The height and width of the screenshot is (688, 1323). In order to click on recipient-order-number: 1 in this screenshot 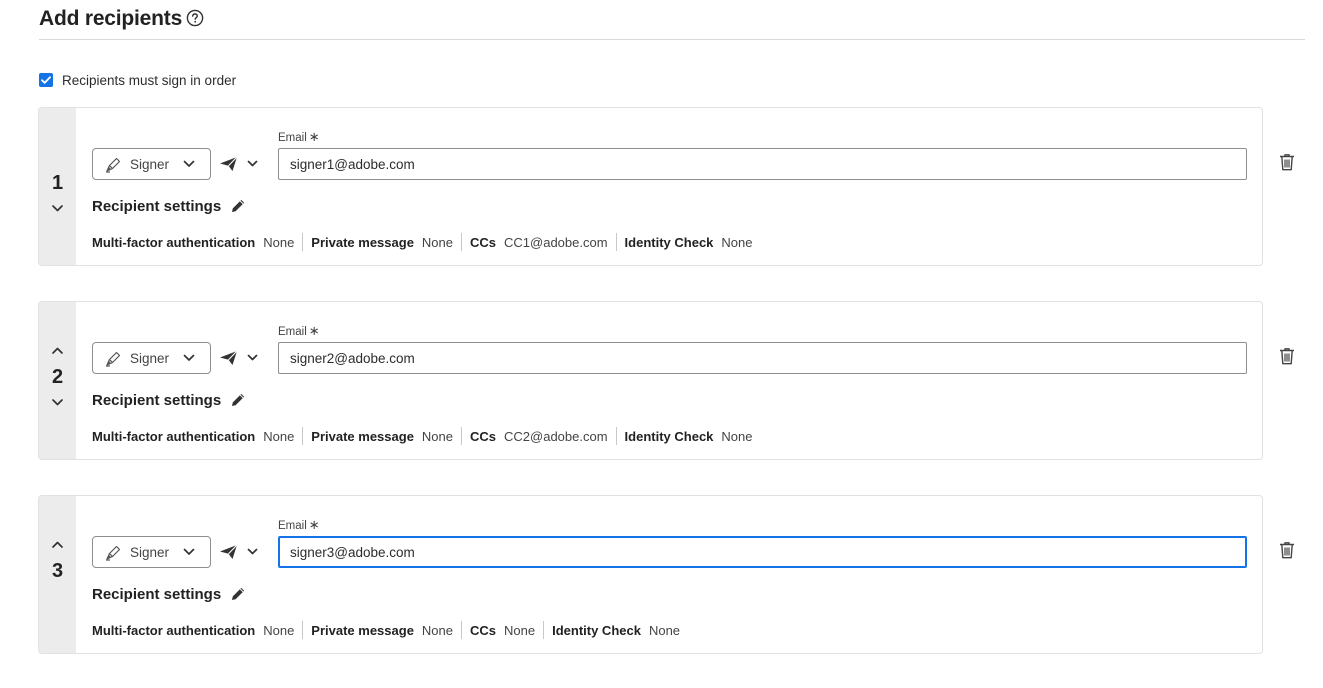, I will do `click(57, 183)`.